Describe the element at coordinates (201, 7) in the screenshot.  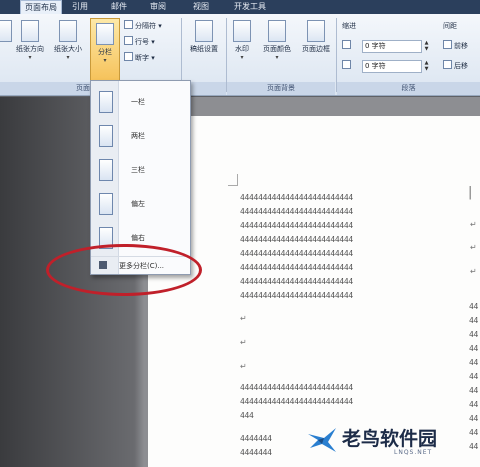
I see `tab-view: 视图` at that location.